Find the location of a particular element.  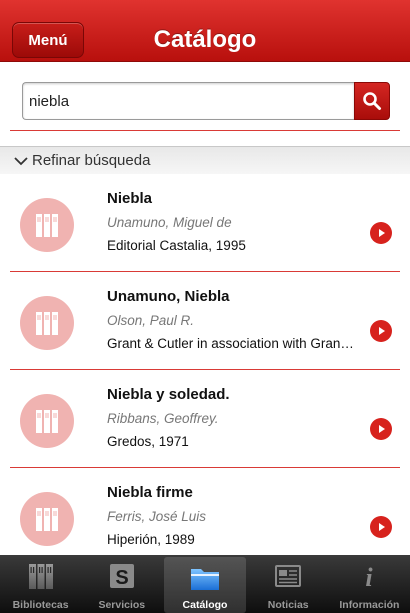

services-icon: S is located at coordinates (121, 576).